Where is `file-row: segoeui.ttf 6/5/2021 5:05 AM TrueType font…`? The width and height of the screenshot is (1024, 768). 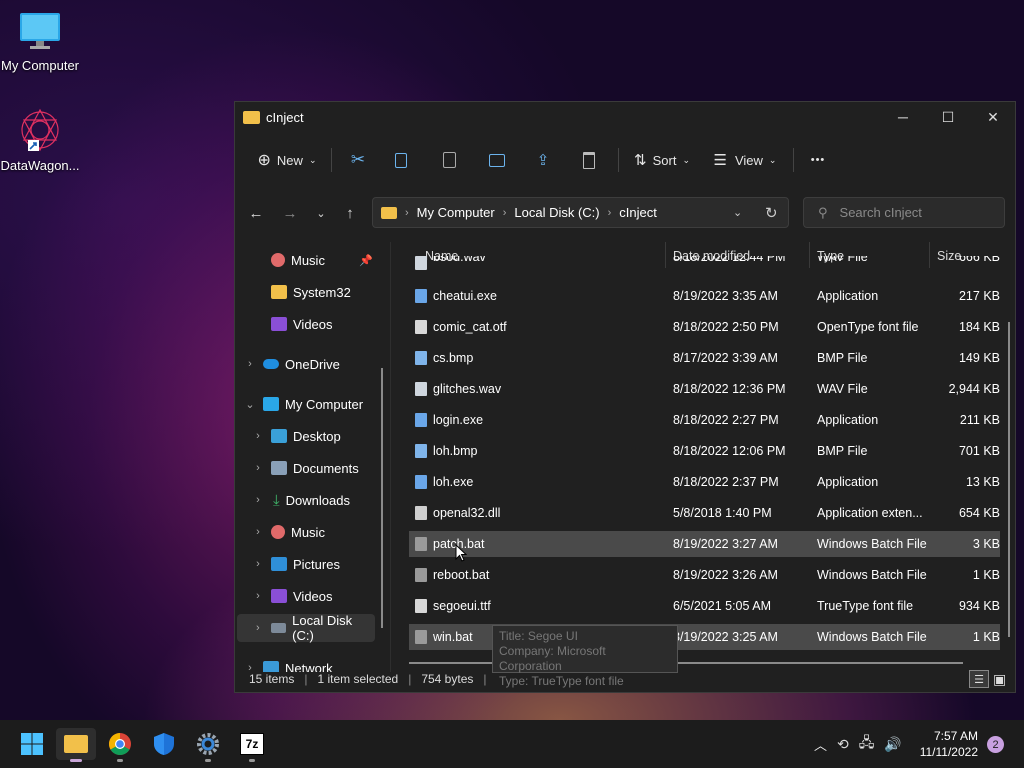 file-row: segoeui.ttf 6/5/2021 5:05 AM TrueType font… is located at coordinates (704, 606).